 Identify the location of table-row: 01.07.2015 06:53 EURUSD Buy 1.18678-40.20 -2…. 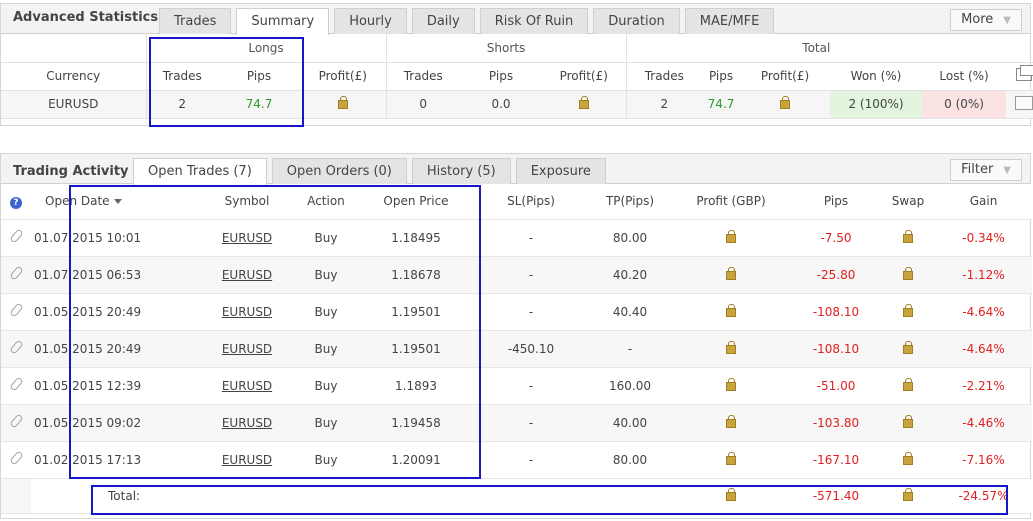
(516, 275).